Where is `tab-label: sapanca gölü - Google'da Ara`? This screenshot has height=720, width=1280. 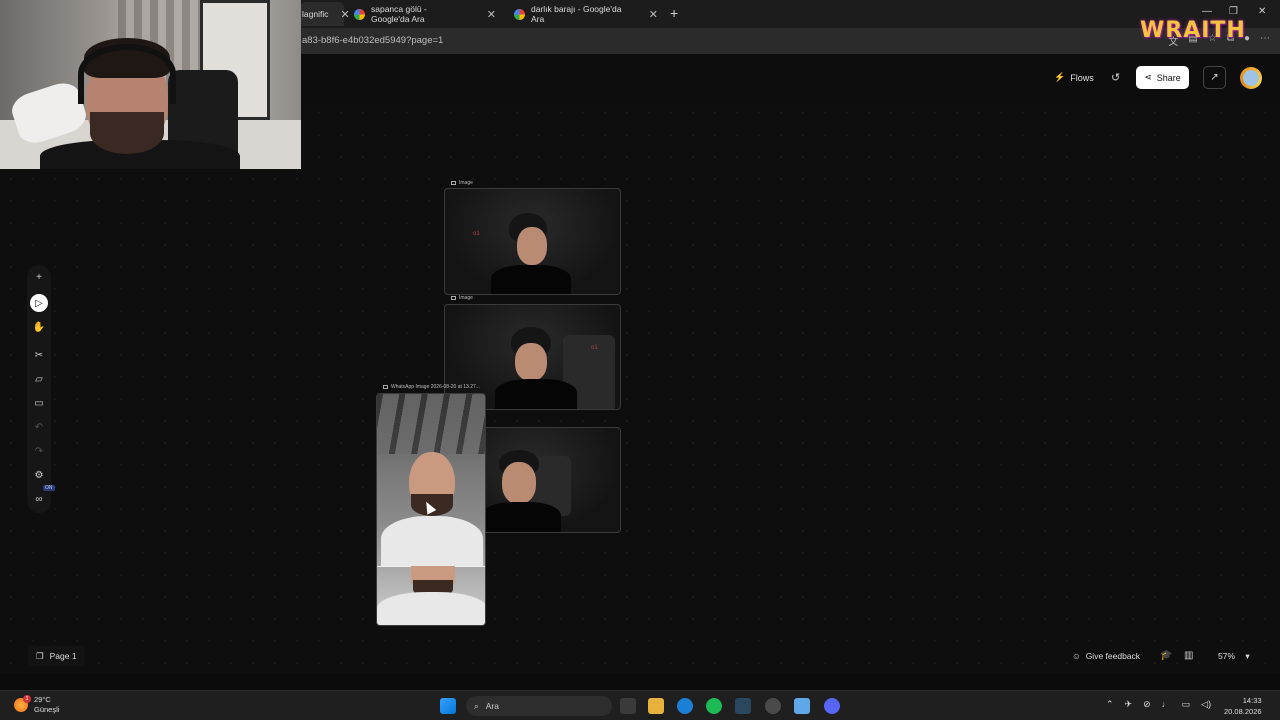 tab-label: sapanca gölü - Google'da Ara is located at coordinates (399, 14).